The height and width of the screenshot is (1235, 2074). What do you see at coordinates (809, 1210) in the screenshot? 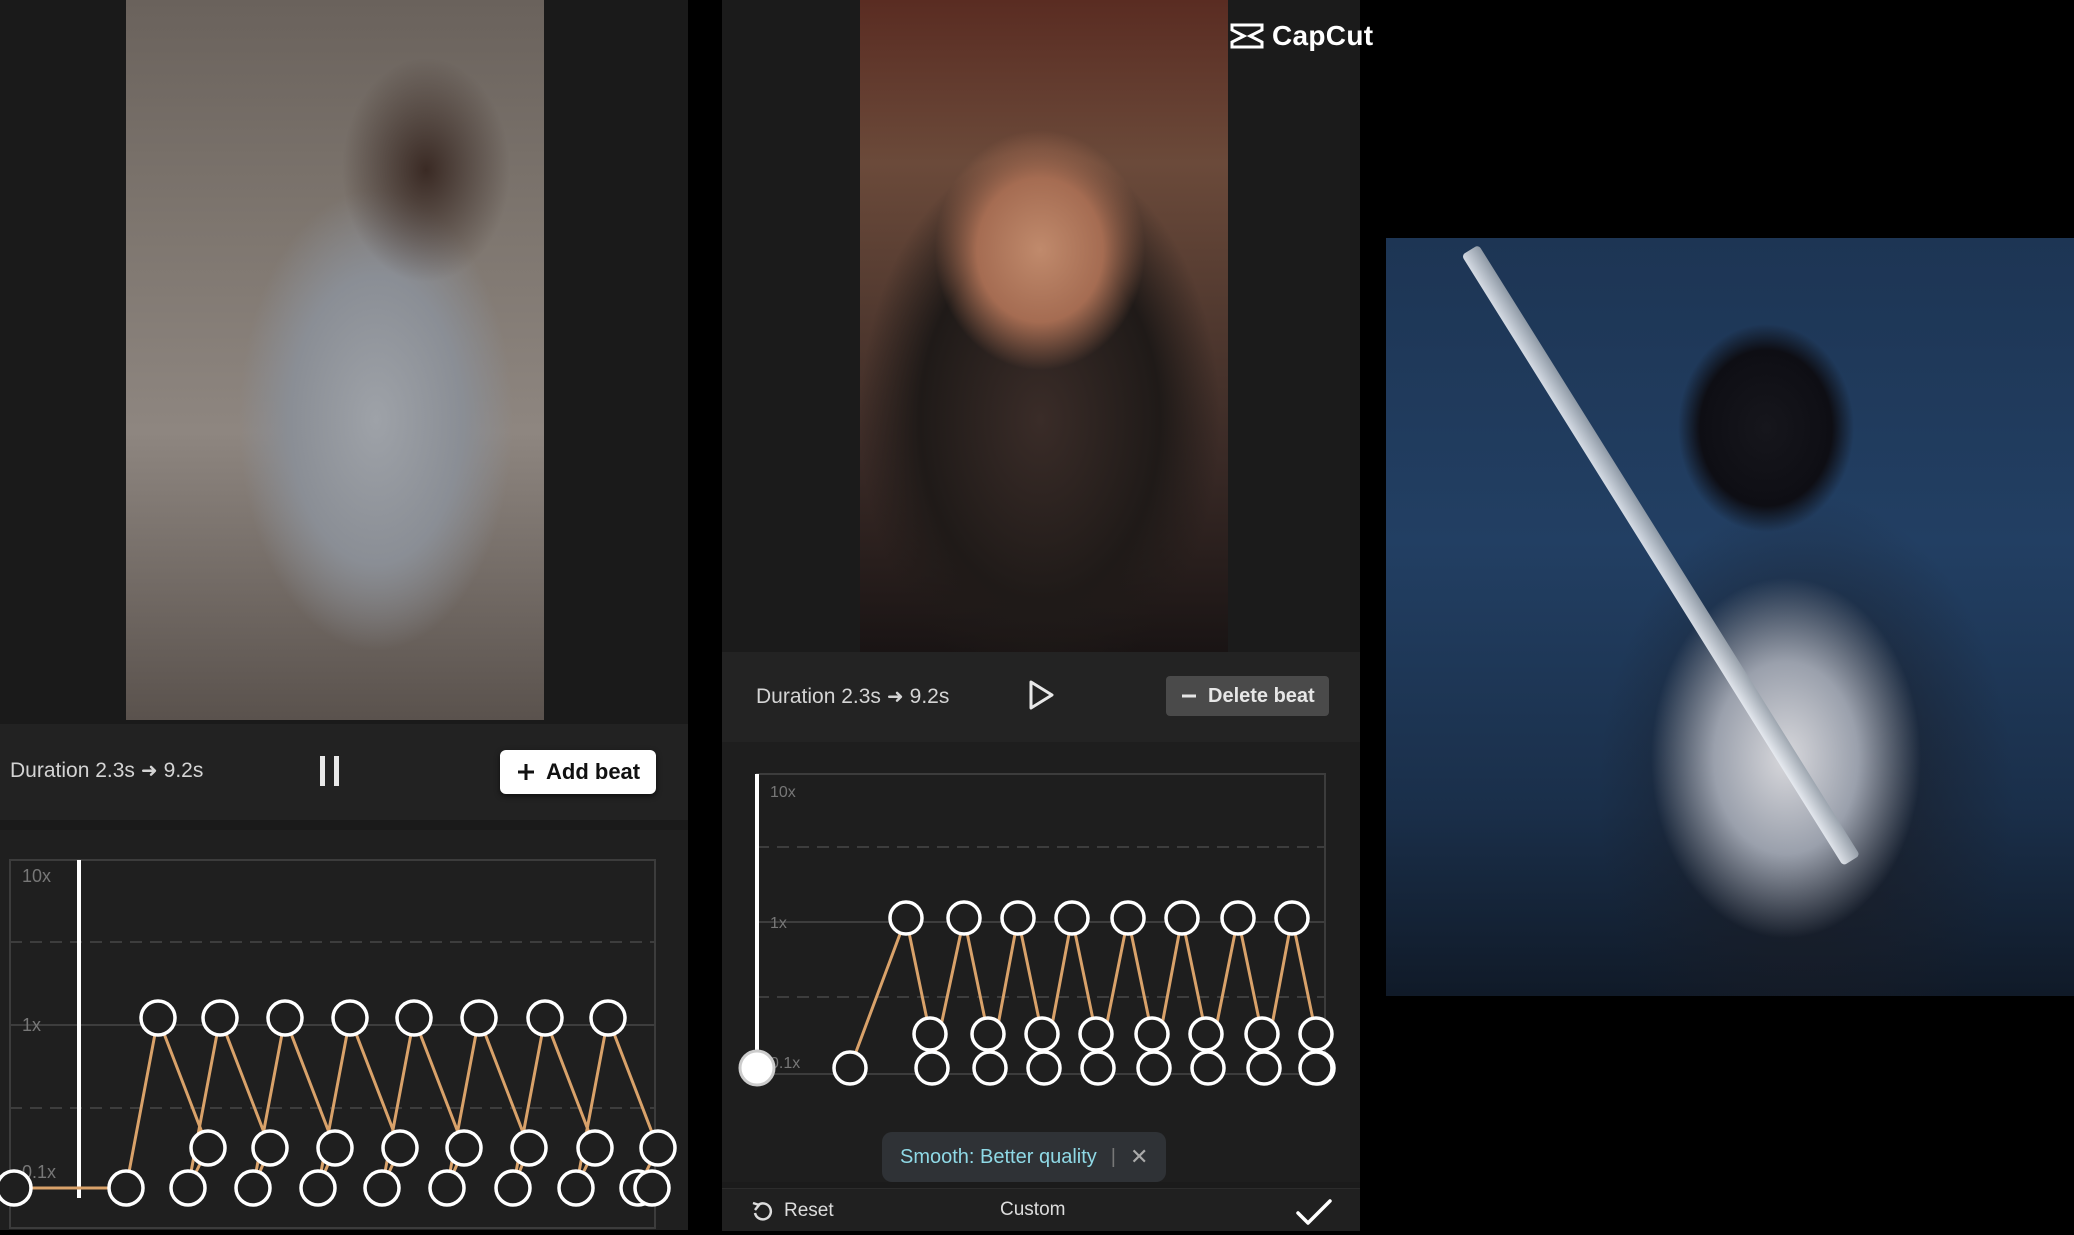
I see `reset-label: Reset` at bounding box center [809, 1210].